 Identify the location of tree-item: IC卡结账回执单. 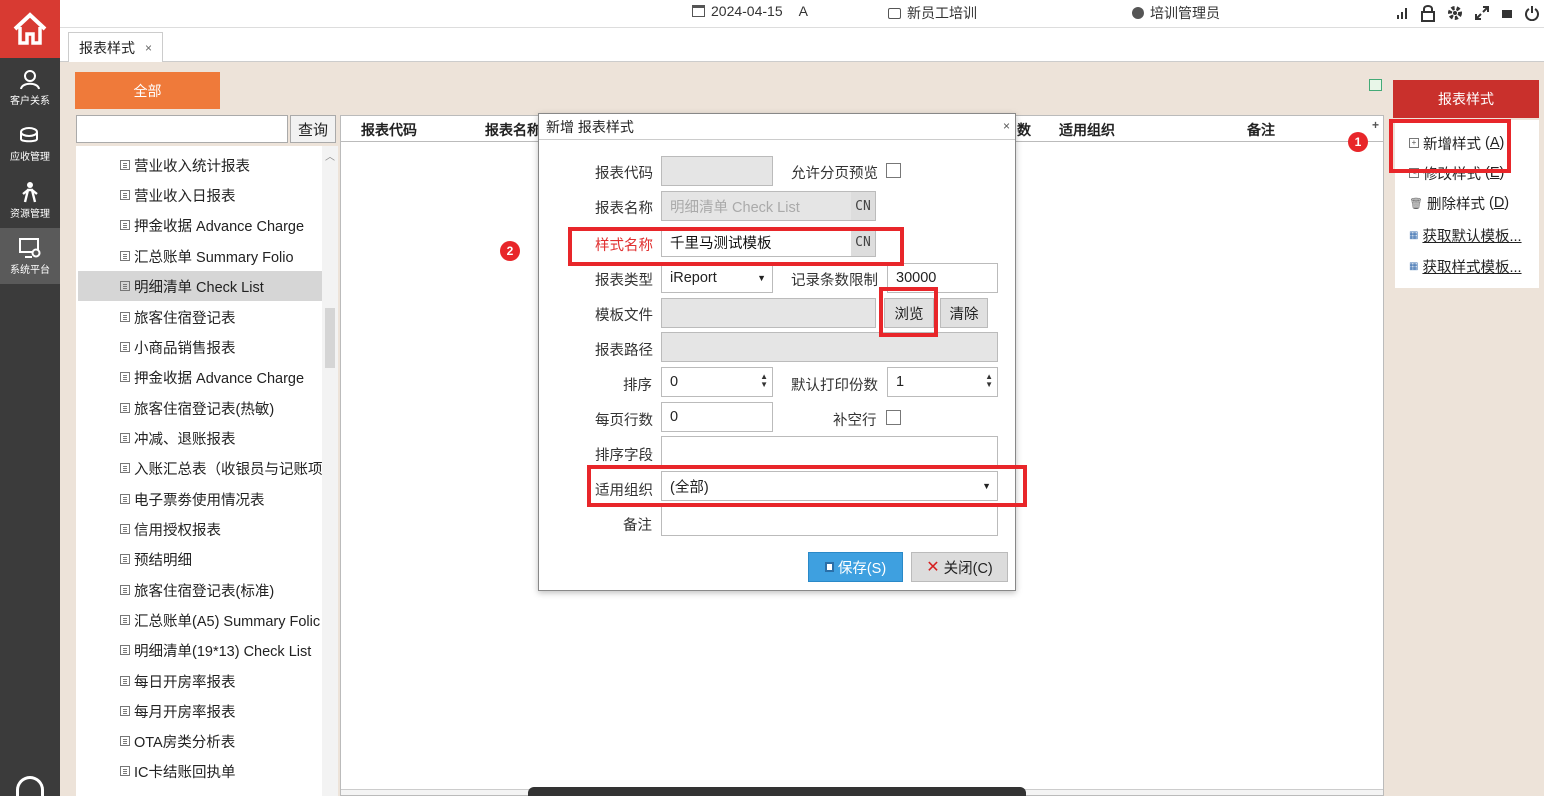
(200, 771).